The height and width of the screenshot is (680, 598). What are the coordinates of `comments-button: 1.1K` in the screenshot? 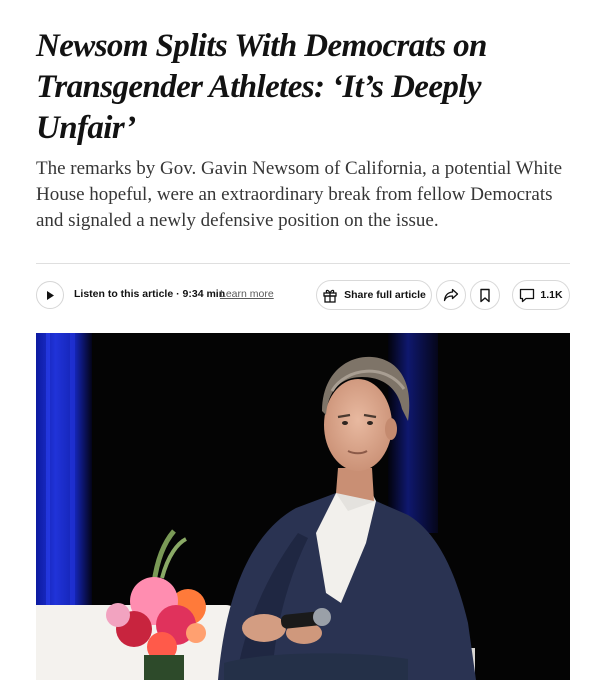 It's located at (541, 295).